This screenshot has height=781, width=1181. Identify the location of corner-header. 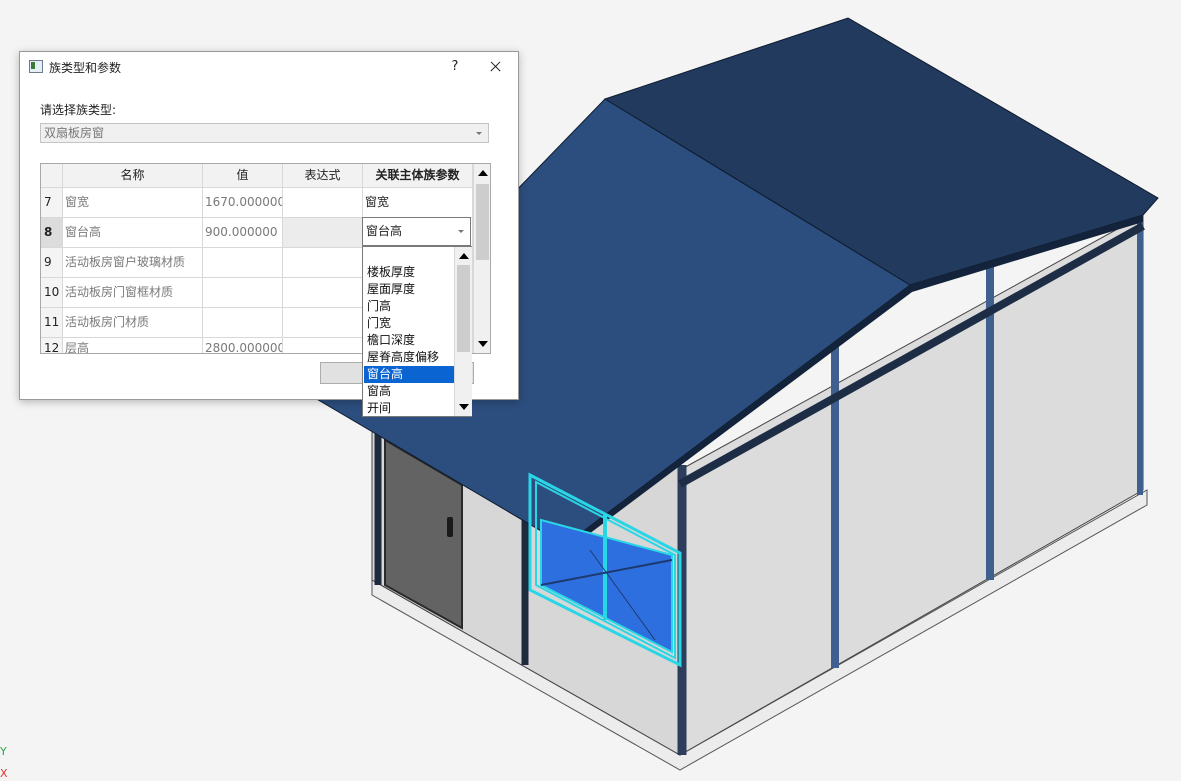
(52, 176).